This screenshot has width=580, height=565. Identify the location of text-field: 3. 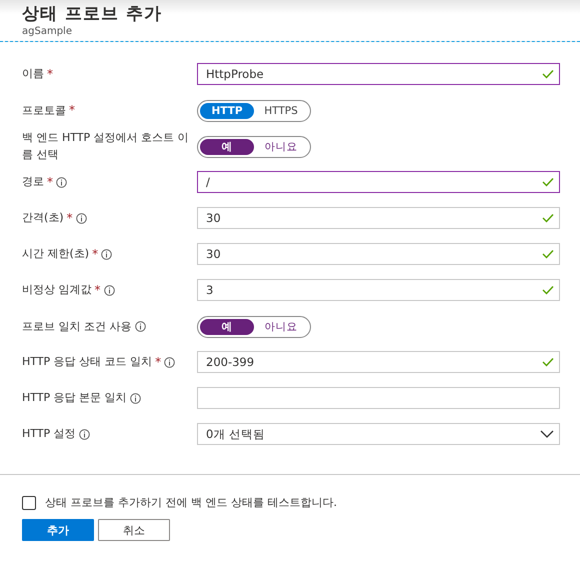
(378, 290).